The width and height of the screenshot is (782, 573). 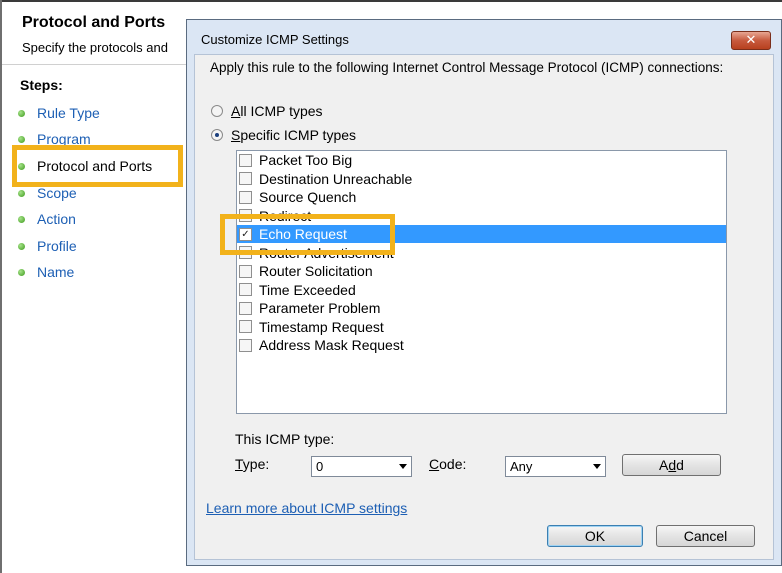 I want to click on add-button: Add, so click(x=671, y=465).